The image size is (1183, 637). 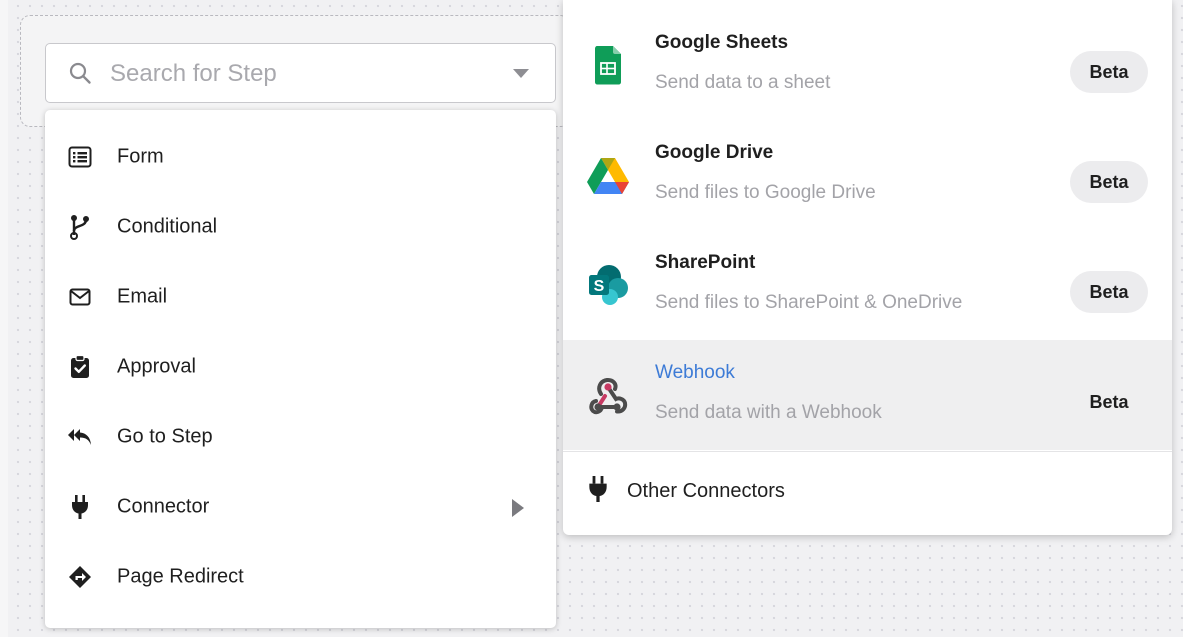 What do you see at coordinates (80, 367) in the screenshot?
I see `clipboard-check-icon` at bounding box center [80, 367].